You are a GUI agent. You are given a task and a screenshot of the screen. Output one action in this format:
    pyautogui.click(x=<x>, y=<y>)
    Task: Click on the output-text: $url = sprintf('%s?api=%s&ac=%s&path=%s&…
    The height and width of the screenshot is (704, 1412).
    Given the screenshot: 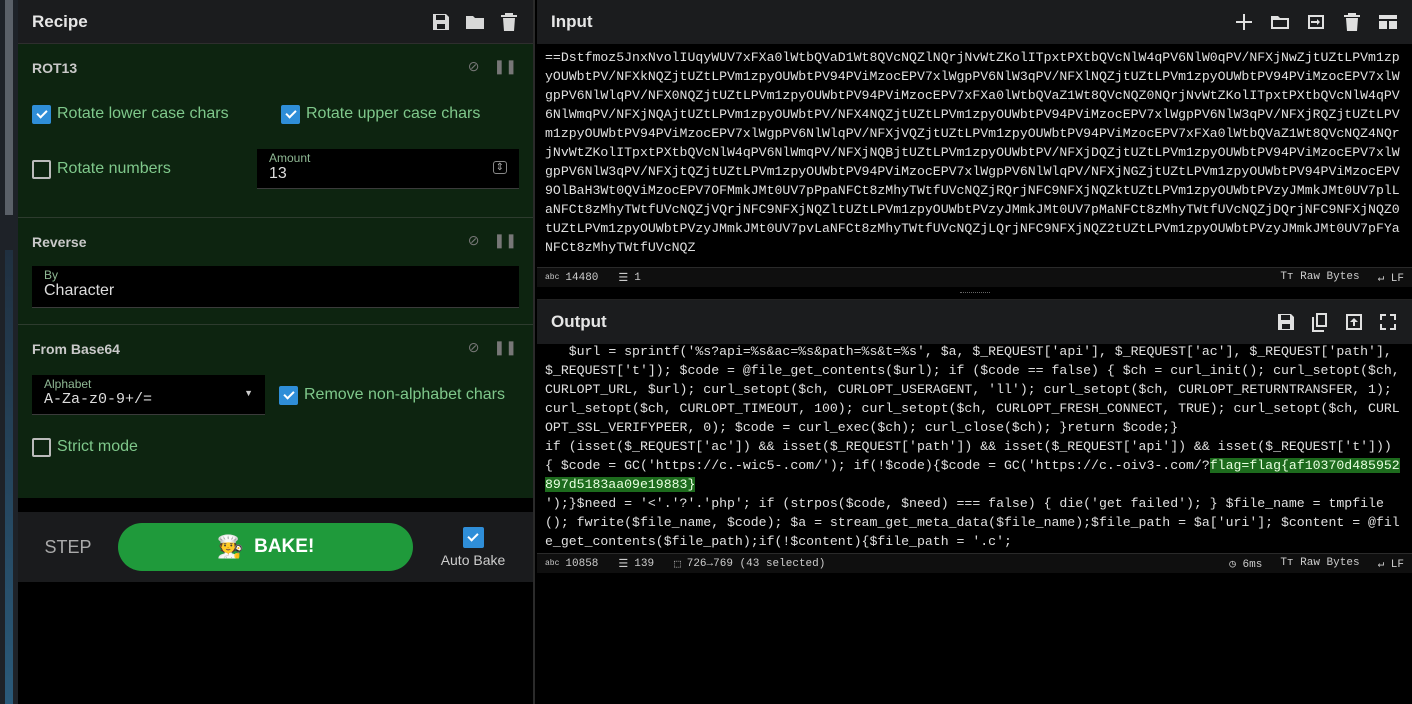 What is the action you would take?
    pyautogui.click(x=972, y=408)
    